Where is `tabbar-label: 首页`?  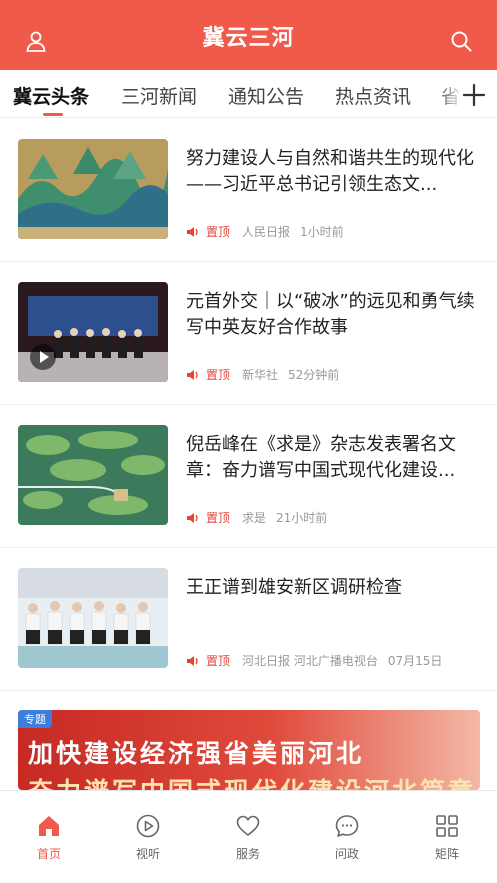
tabbar-label: 首页 is located at coordinates (48, 854).